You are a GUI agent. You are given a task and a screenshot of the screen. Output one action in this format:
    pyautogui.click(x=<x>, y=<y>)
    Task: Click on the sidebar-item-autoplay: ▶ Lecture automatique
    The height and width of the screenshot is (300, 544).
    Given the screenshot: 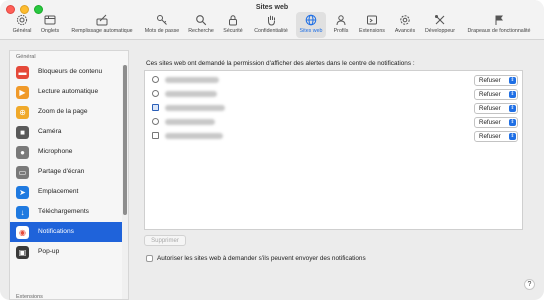 What is the action you would take?
    pyautogui.click(x=66, y=92)
    